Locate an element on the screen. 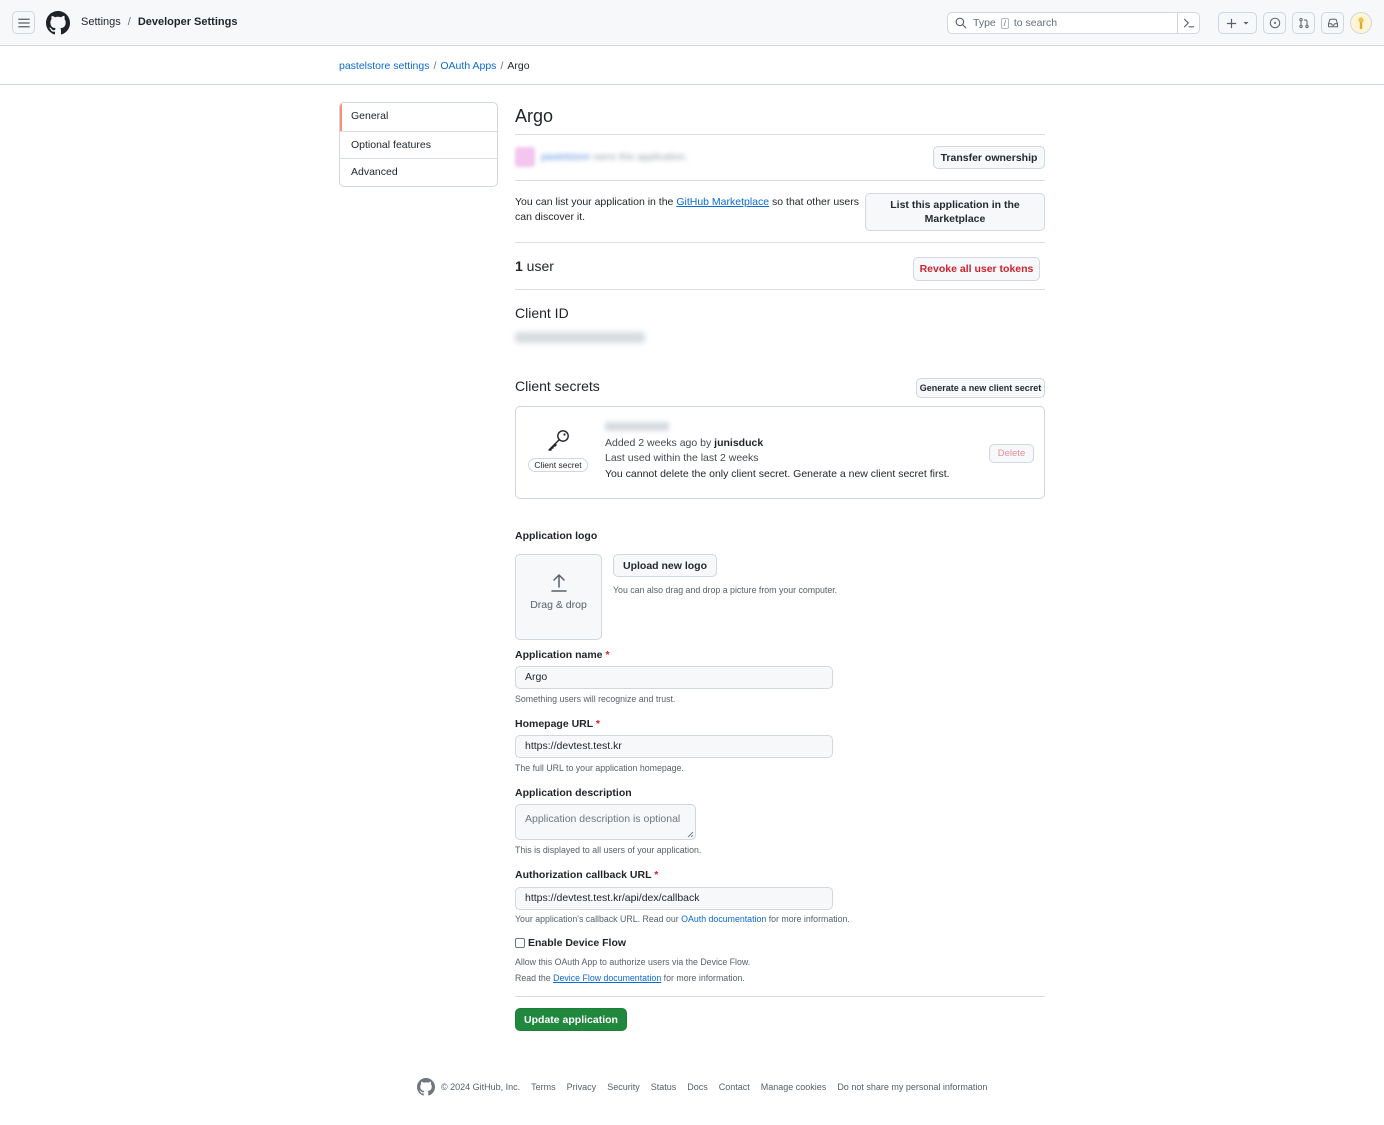  footer-link-status: Status is located at coordinates (664, 1087).